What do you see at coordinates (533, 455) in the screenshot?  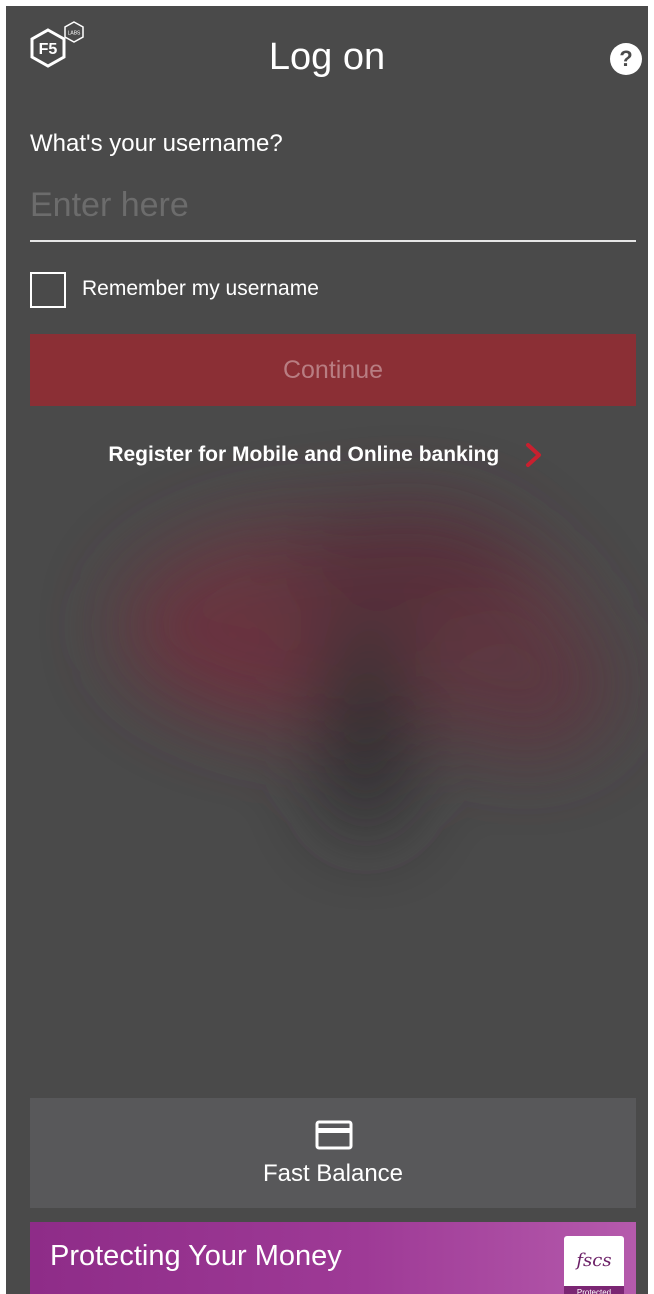 I see `chevron-right-icon` at bounding box center [533, 455].